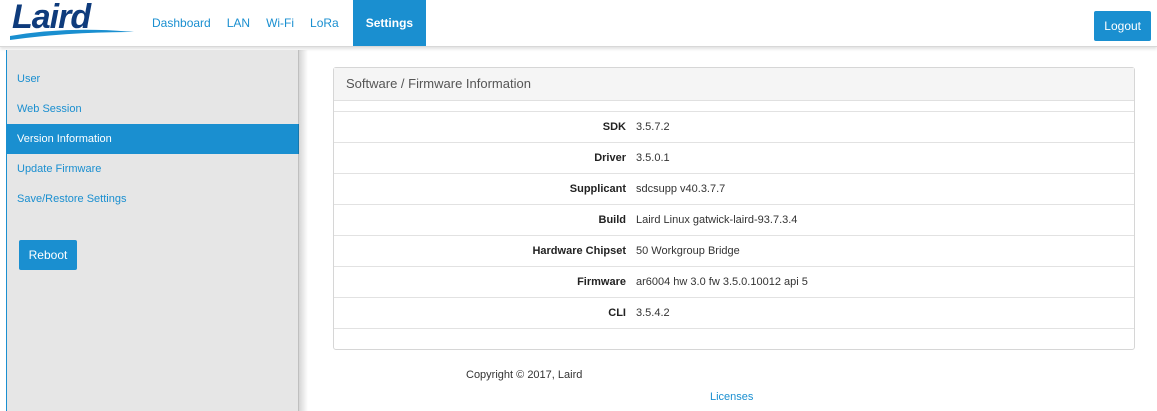 The width and height of the screenshot is (1157, 411). I want to click on copyright-year-owner: 2017, Laird, so click(555, 375).